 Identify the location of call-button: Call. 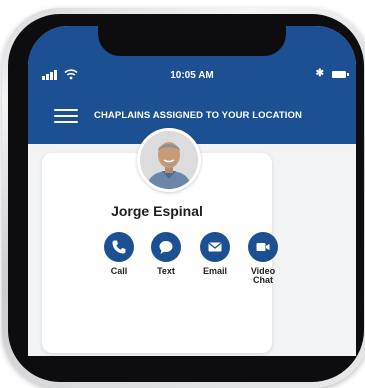
(119, 254).